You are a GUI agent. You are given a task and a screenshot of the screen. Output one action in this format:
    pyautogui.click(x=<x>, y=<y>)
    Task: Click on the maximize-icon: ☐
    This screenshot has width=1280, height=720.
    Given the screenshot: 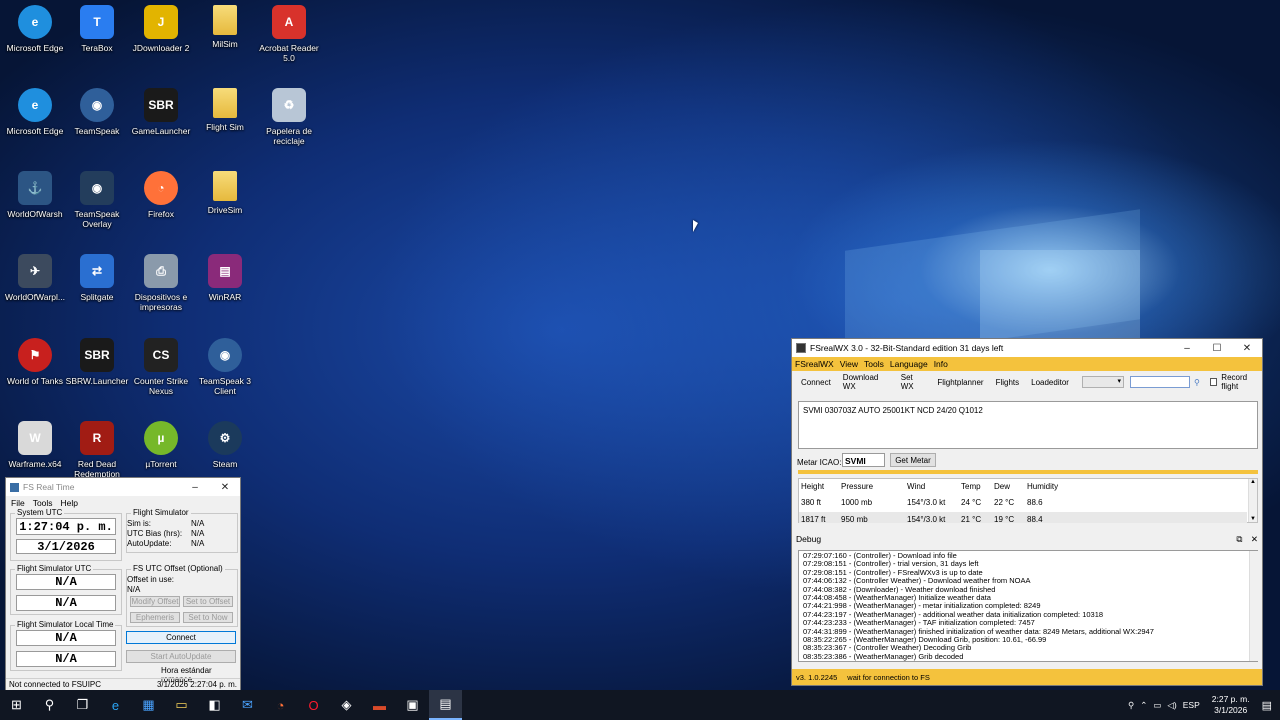 What is the action you would take?
    pyautogui.click(x=1217, y=348)
    